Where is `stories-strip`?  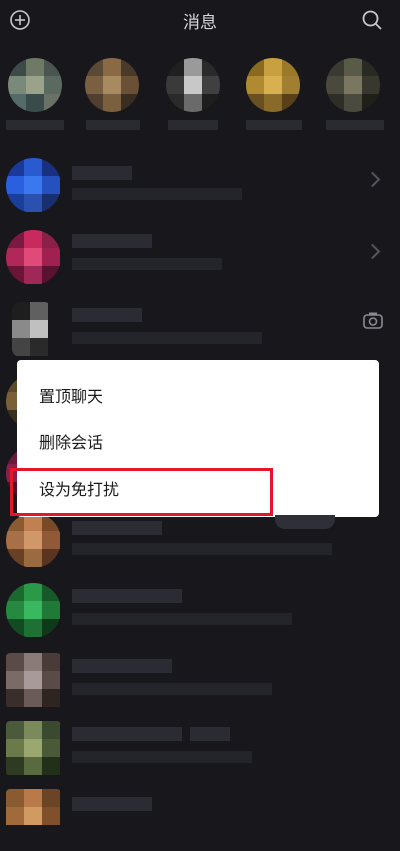 stories-strip is located at coordinates (200, 100).